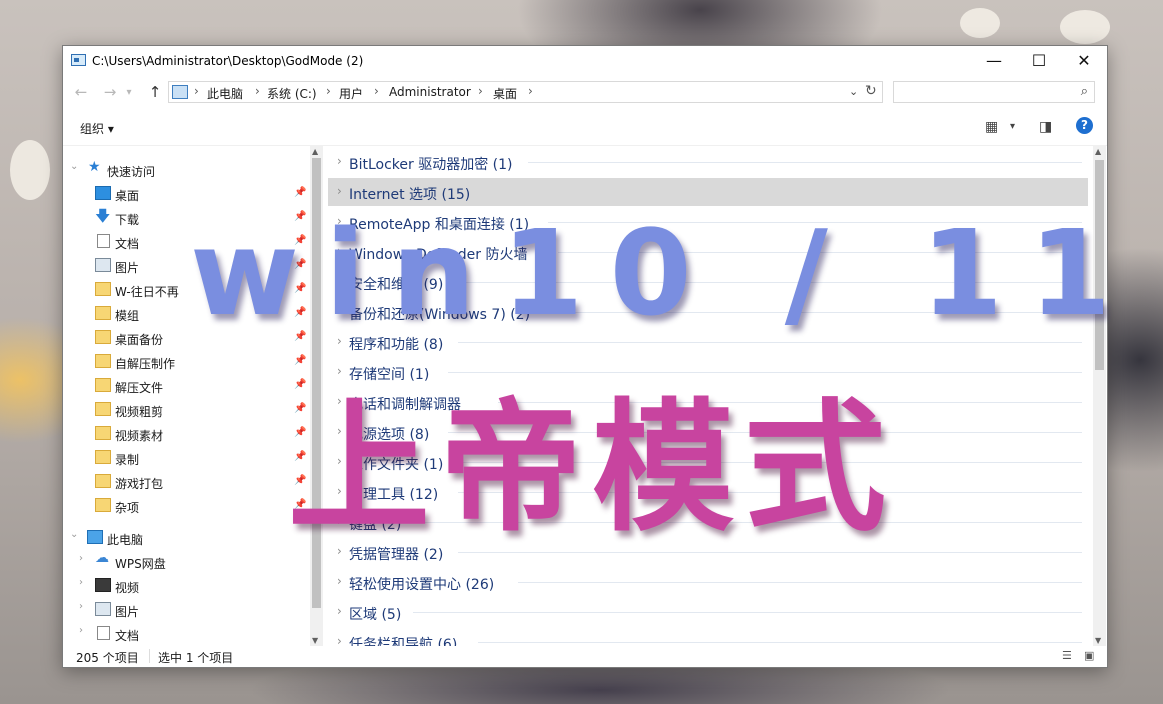 This screenshot has height=704, width=1163. I want to click on breadcrumb-administrator: Administrator, so click(430, 92).